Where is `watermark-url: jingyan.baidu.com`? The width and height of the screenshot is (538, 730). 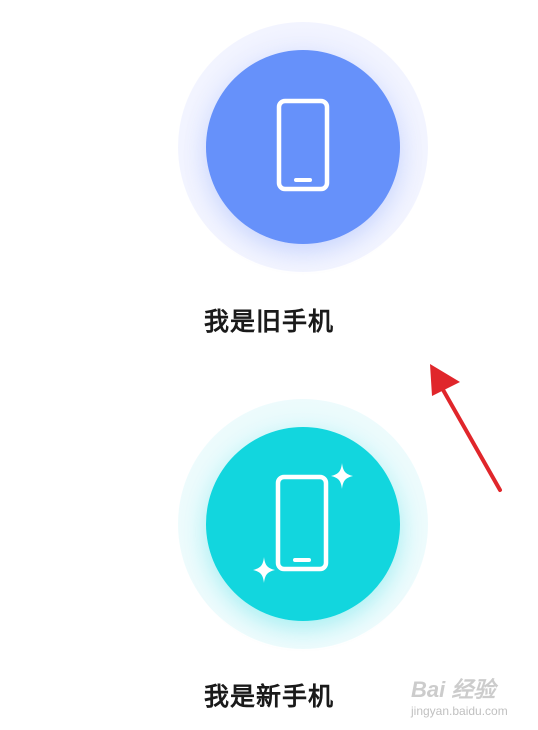 watermark-url: jingyan.baidu.com is located at coordinates (459, 711).